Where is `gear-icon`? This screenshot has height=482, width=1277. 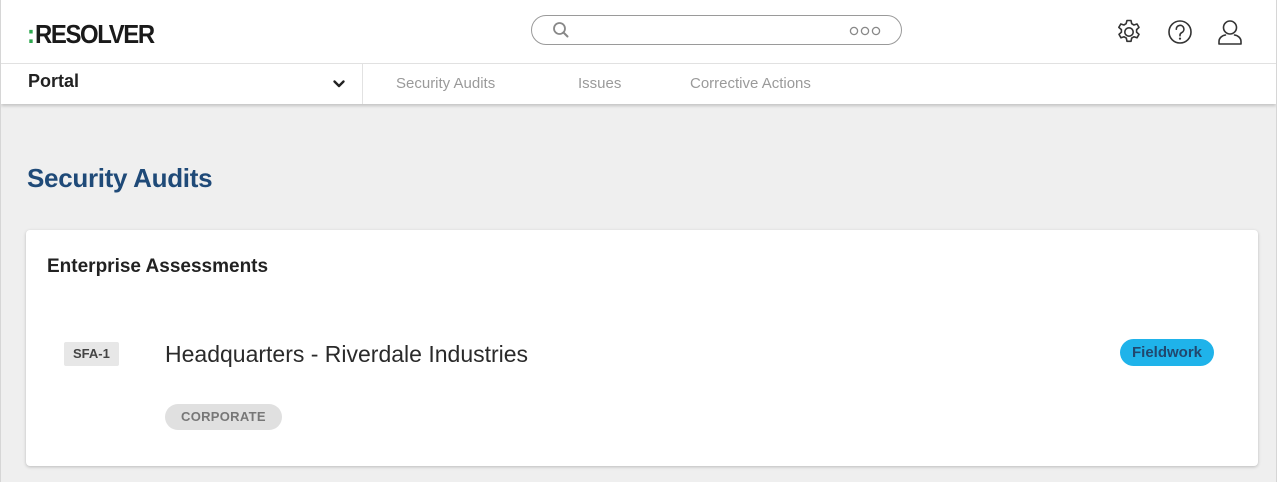 gear-icon is located at coordinates (1129, 32).